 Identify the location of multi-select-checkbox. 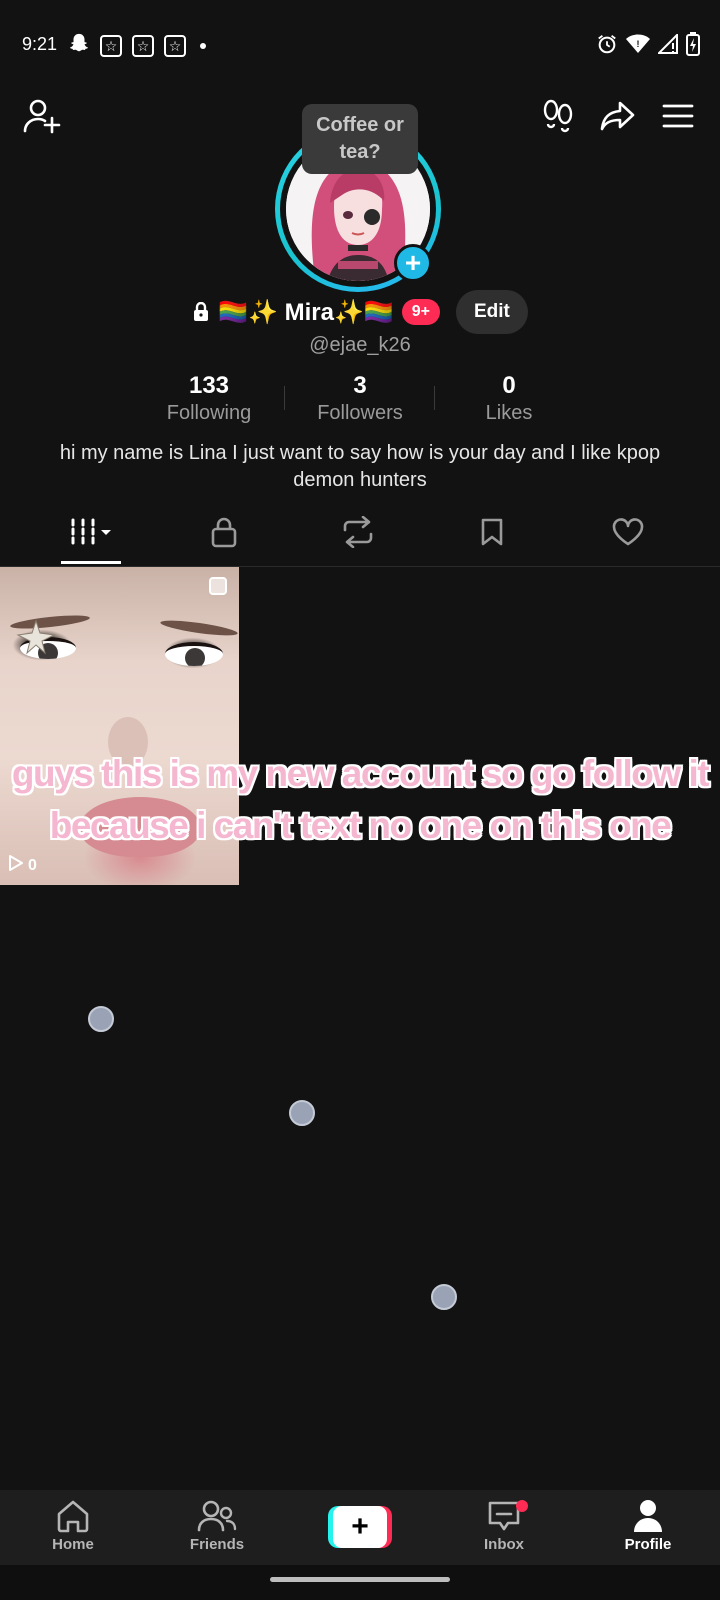
(218, 586).